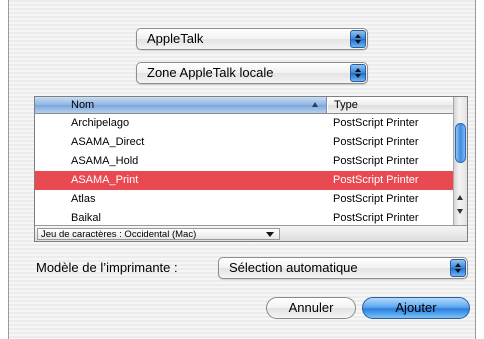 This screenshot has height=339, width=484. I want to click on scroll-thumb, so click(460, 143).